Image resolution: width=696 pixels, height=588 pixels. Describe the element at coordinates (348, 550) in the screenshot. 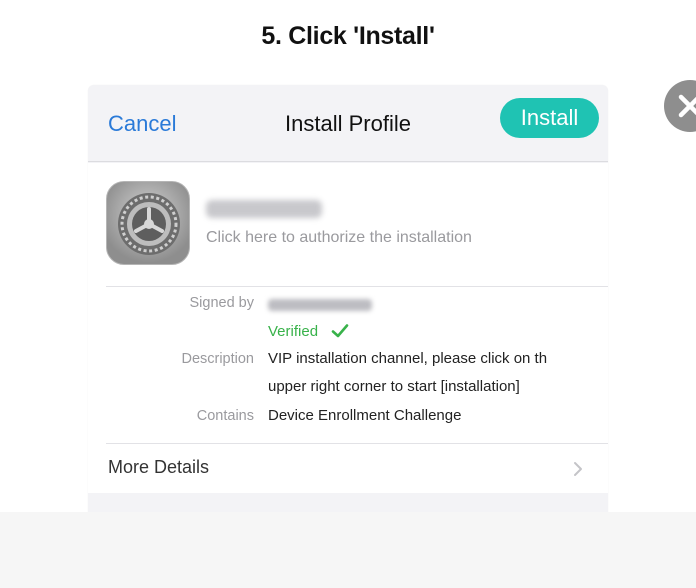

I see `bottom-band` at that location.